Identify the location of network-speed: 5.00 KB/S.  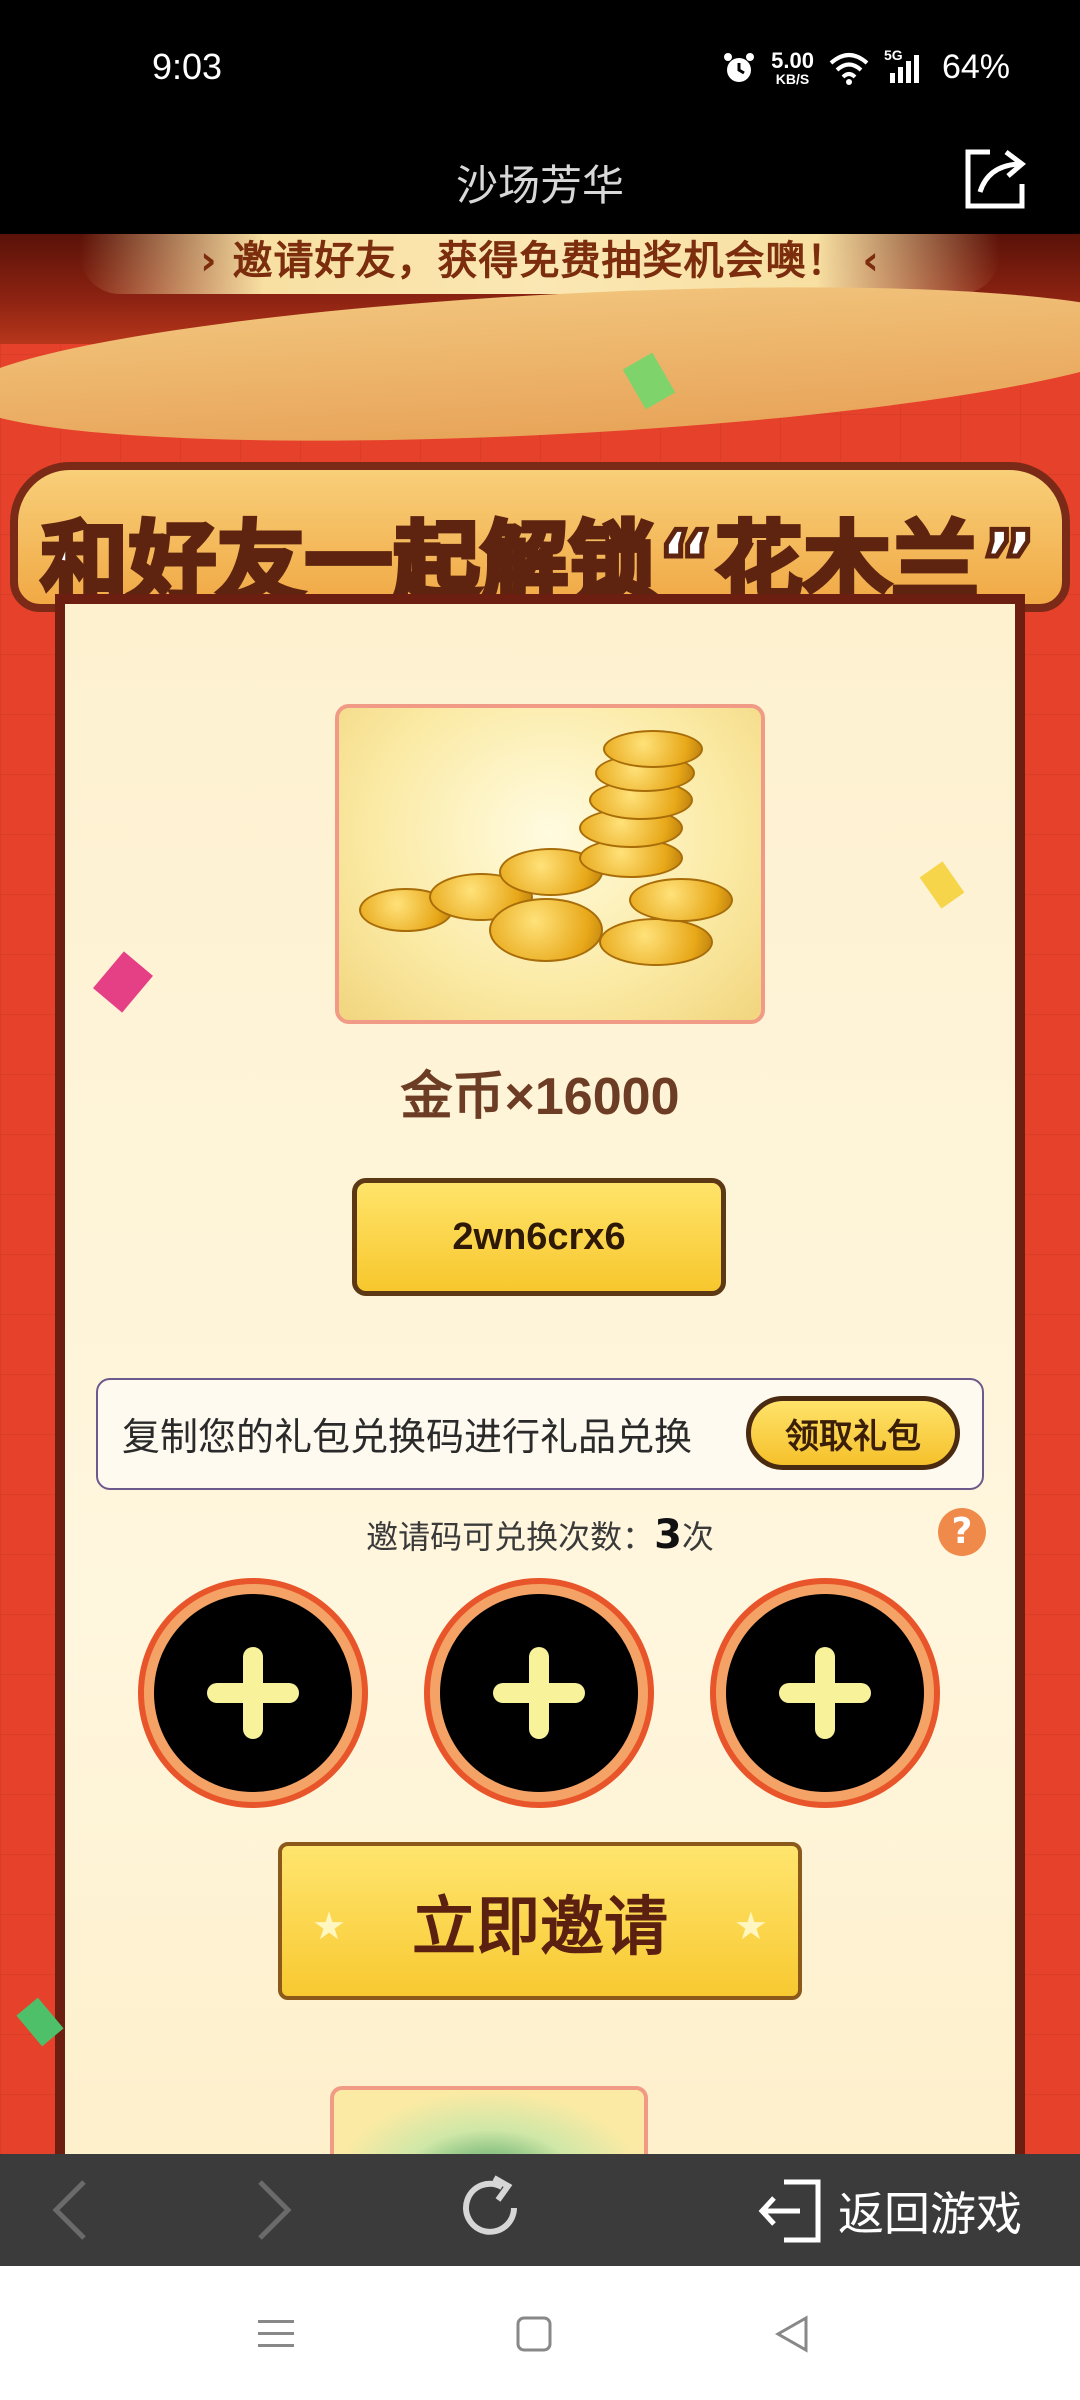
(792, 67).